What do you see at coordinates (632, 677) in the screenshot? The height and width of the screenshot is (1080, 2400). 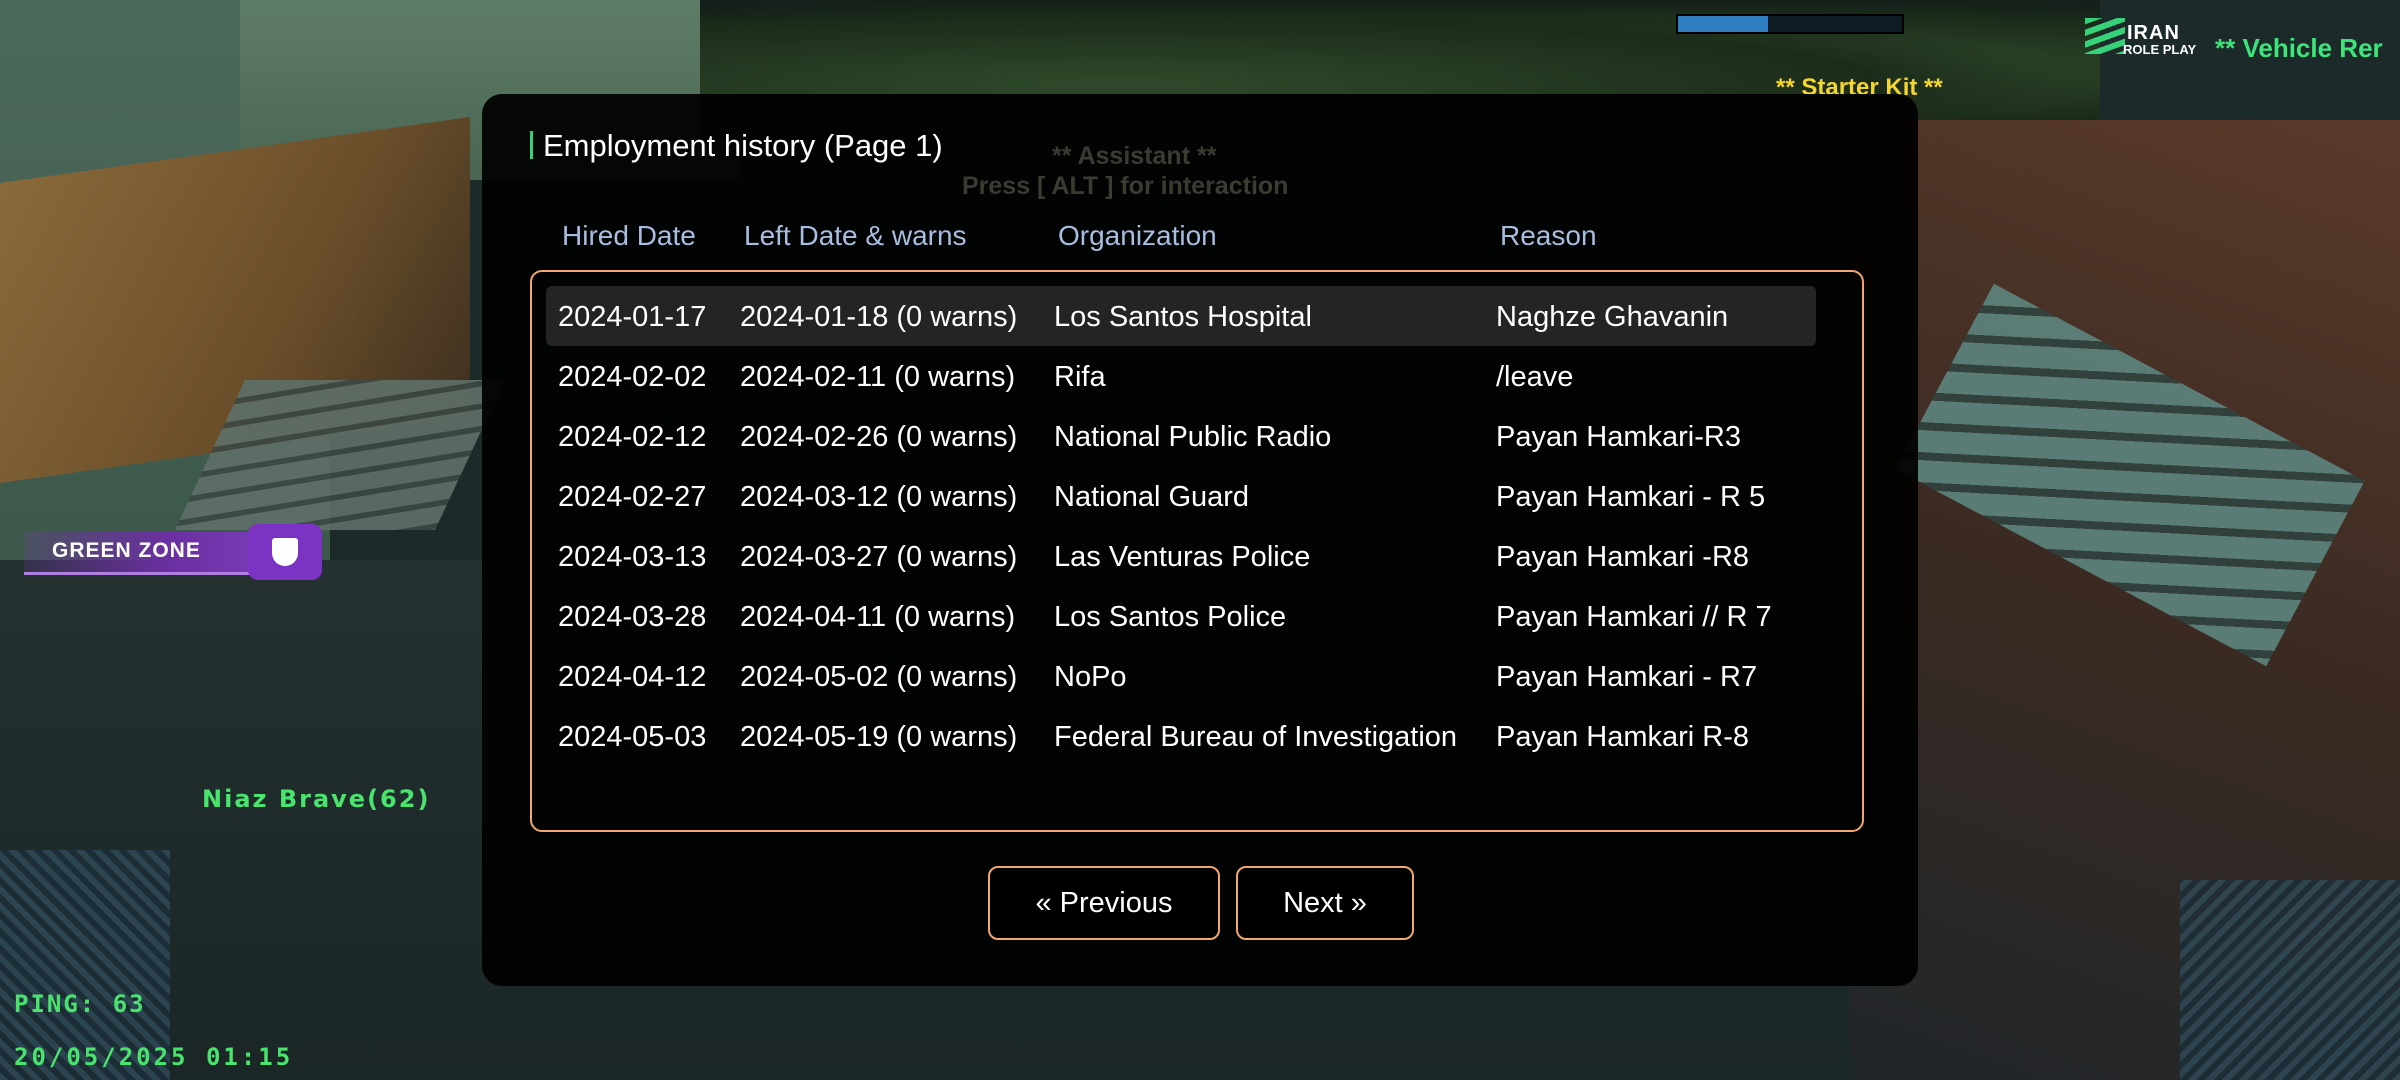 I see `cell-hired-date: 2024-04-12` at bounding box center [632, 677].